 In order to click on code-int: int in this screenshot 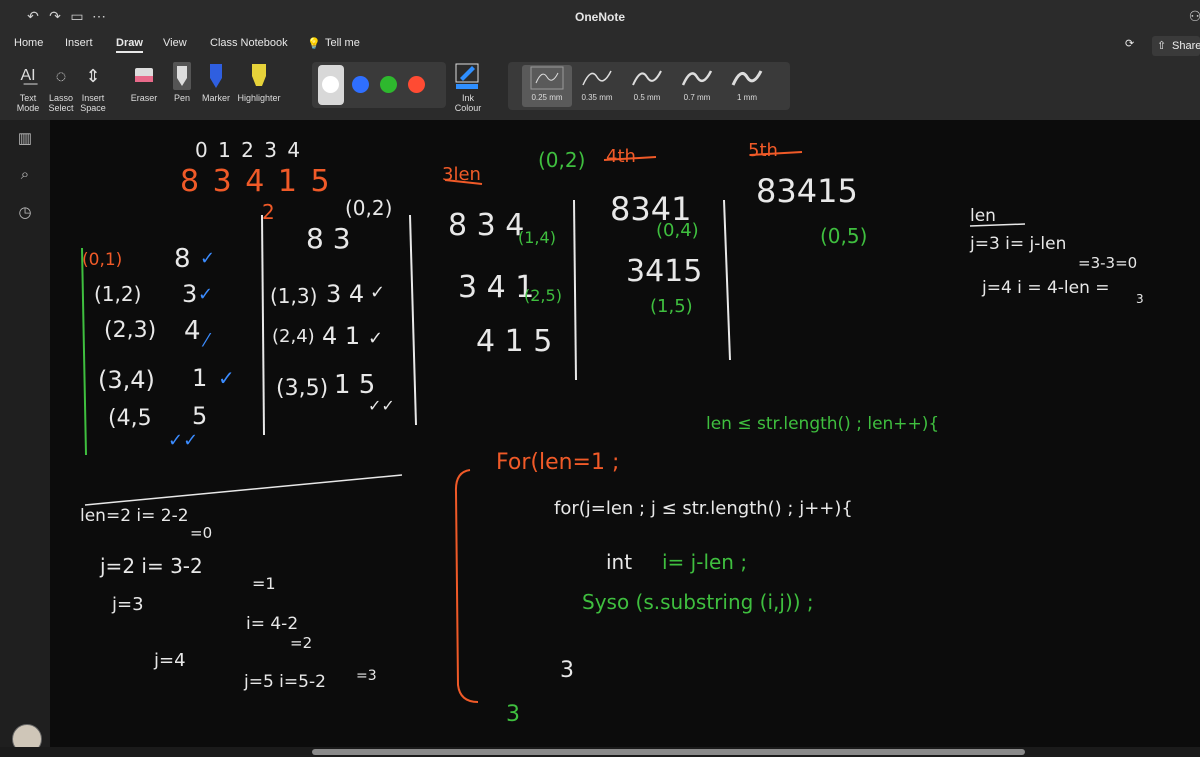, I will do `click(619, 562)`.